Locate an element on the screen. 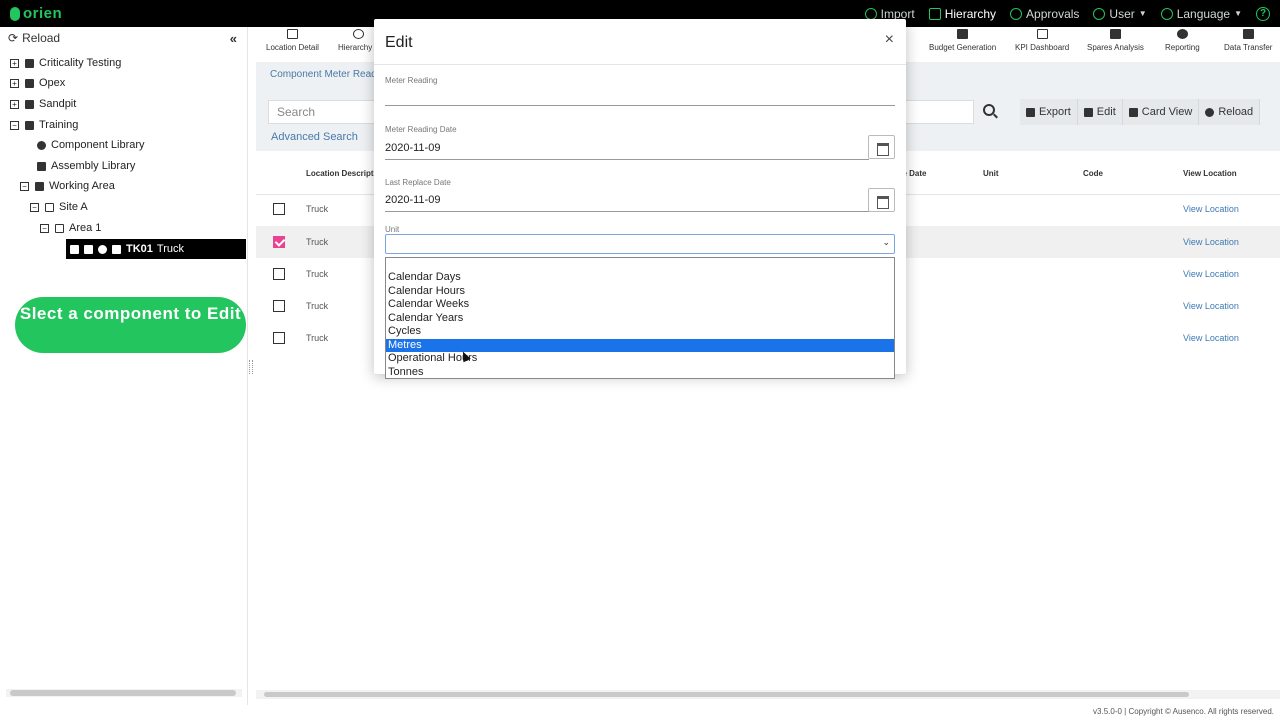 This screenshot has height=720, width=1280. last-replace-date-input: 2020-11-09 is located at coordinates (627, 200).